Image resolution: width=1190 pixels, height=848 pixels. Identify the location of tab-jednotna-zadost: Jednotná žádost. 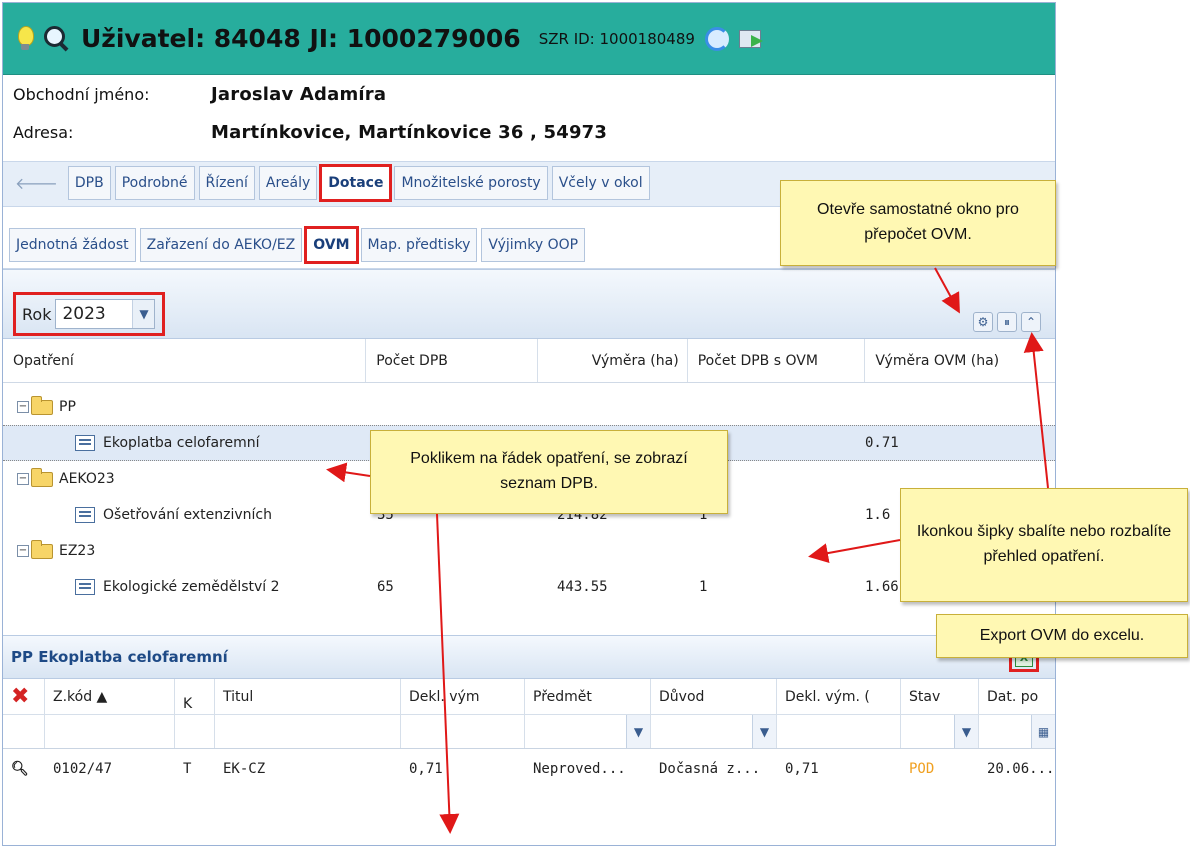
(72, 245).